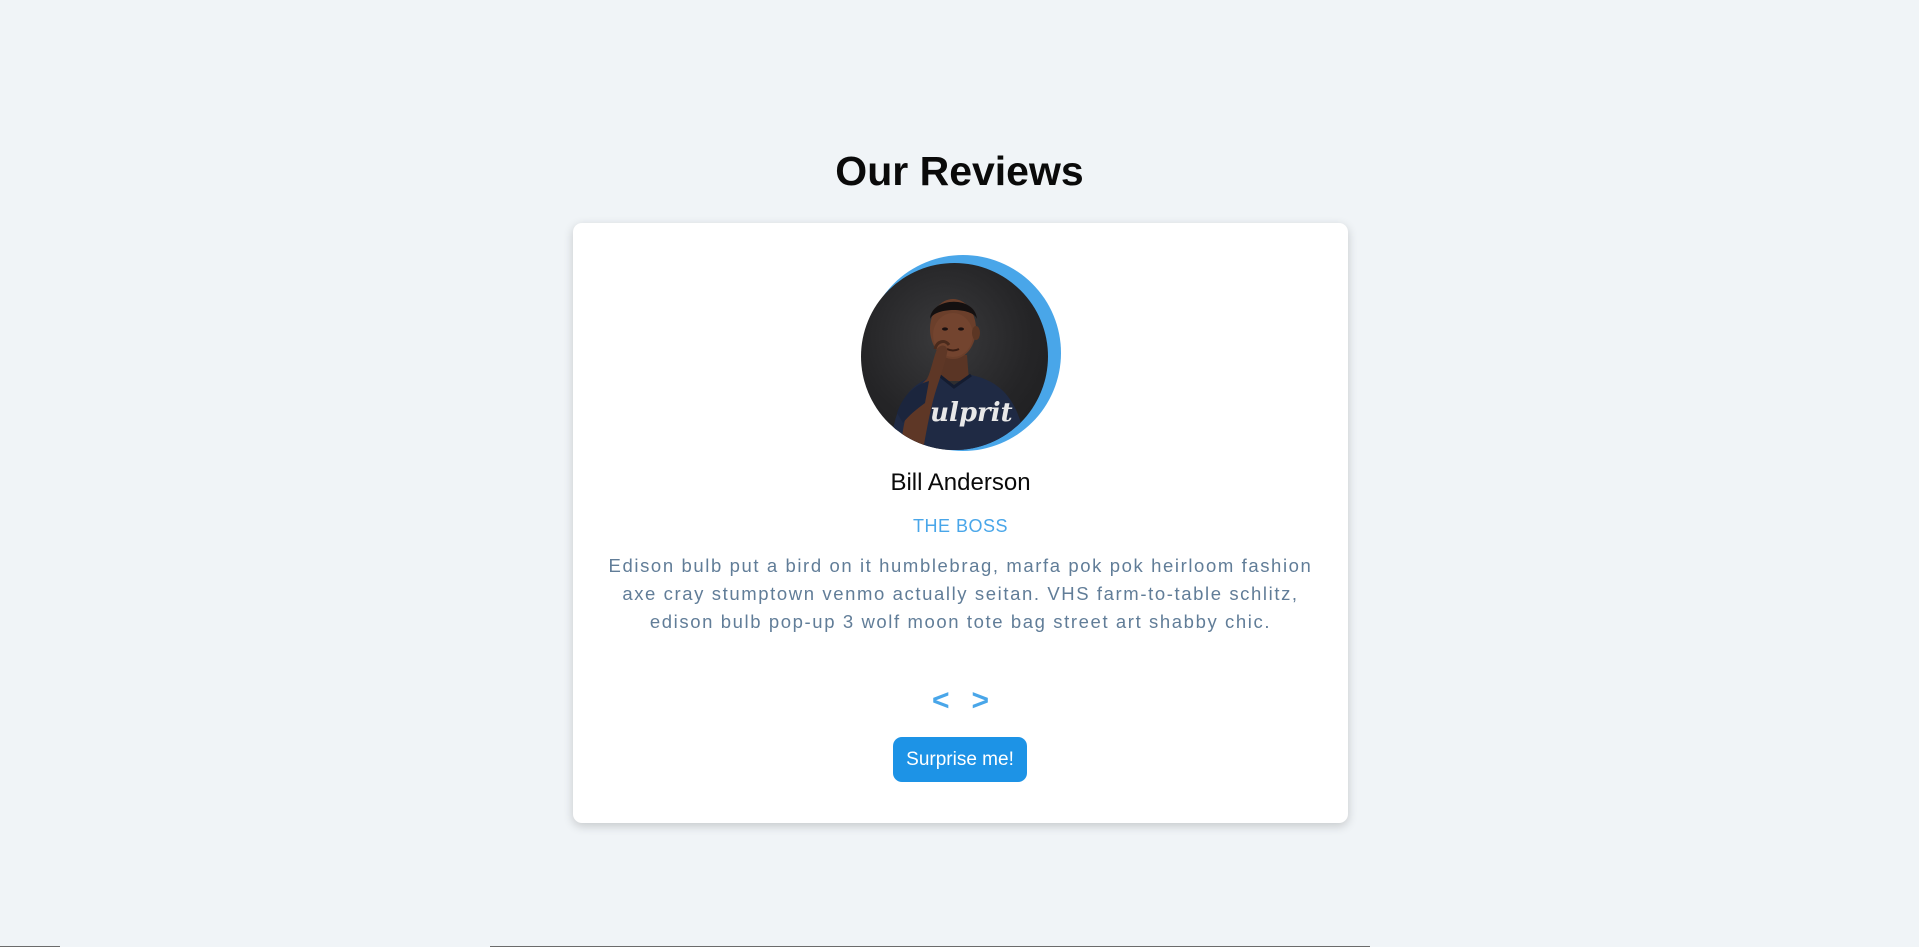 Image resolution: width=1919 pixels, height=947 pixels. I want to click on person-image: Culprit, so click(954, 356).